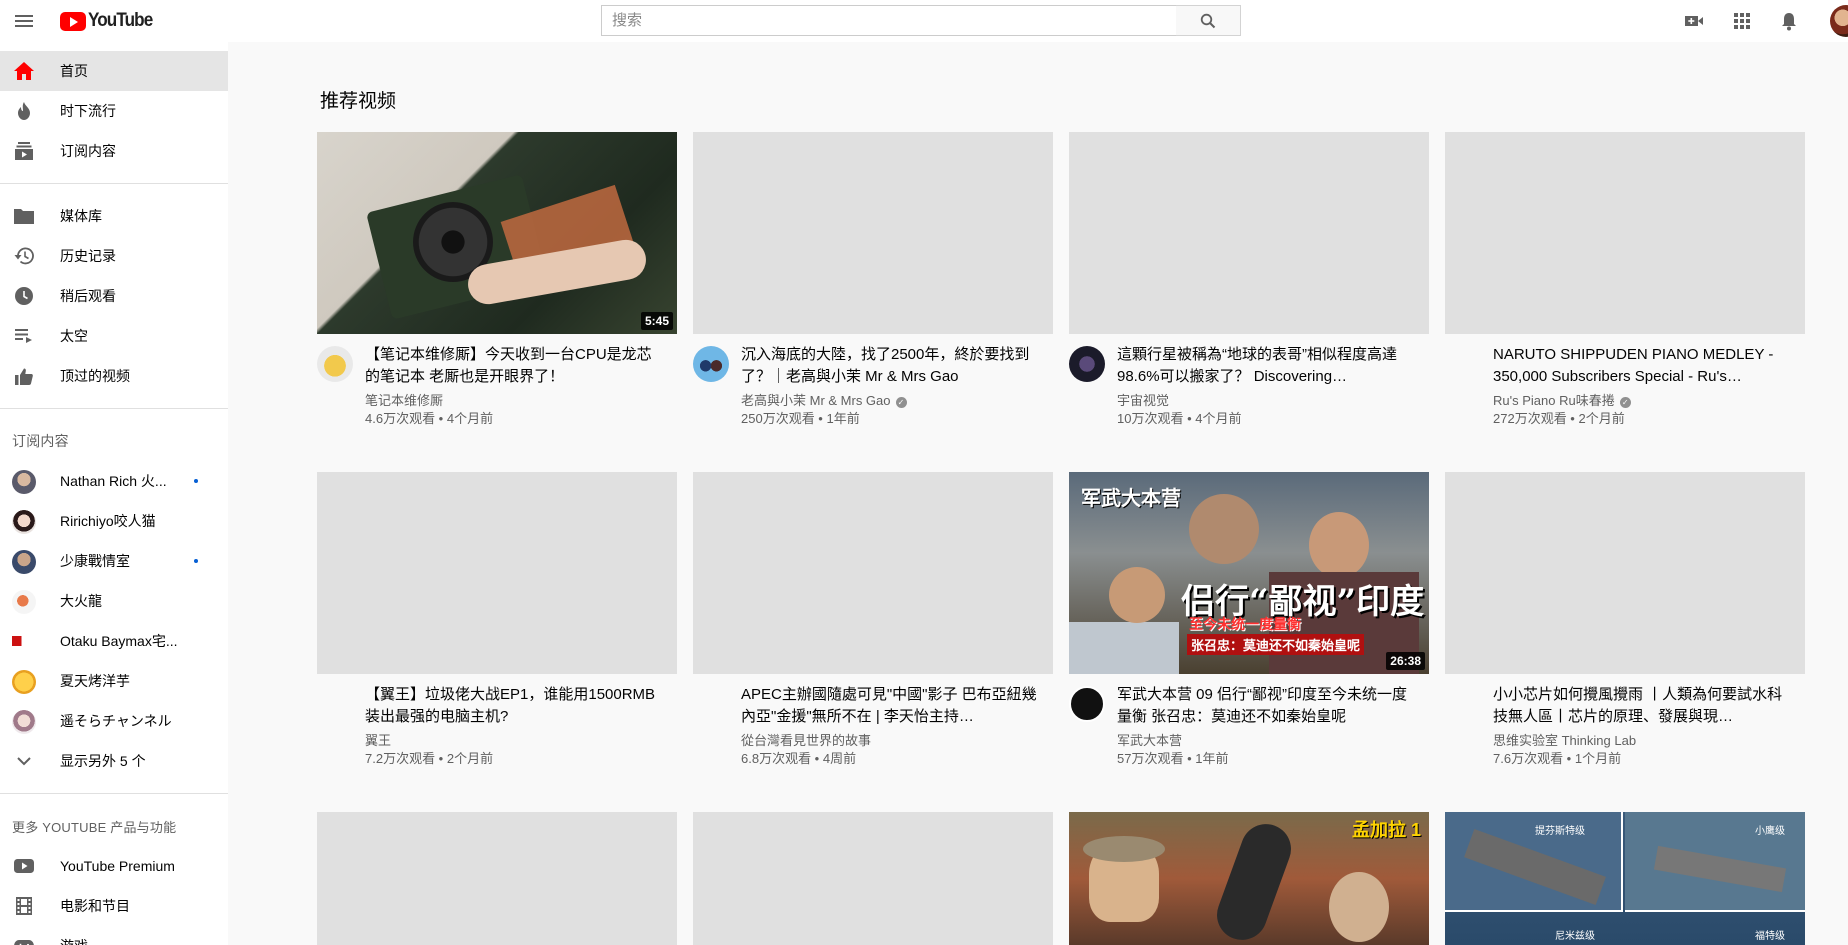 The image size is (1848, 945). I want to click on show-more-button: 显示另外 5 个, so click(114, 761).